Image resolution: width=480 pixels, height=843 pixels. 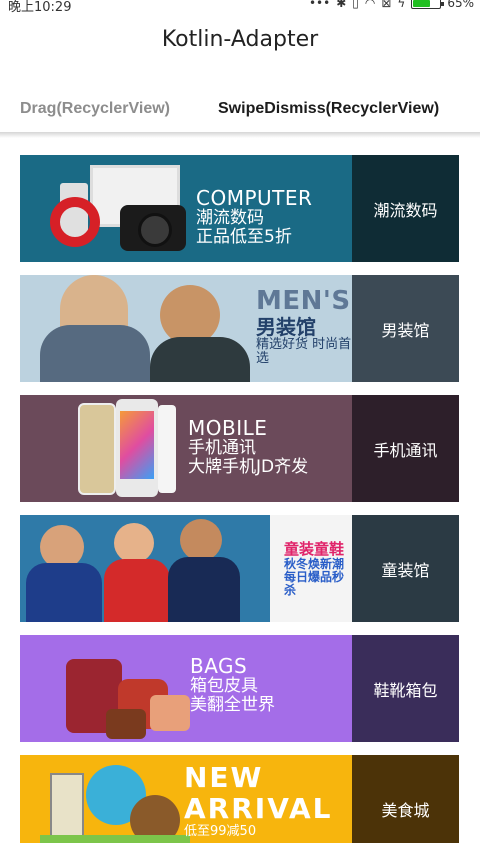 I want to click on category-label: 潮流数码, so click(x=405, y=210).